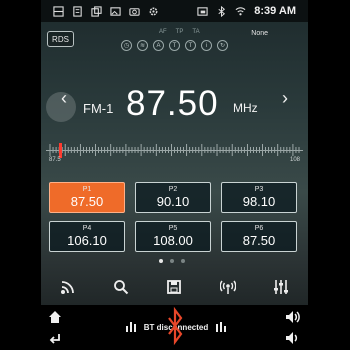 The image size is (350, 350). What do you see at coordinates (87, 189) in the screenshot?
I see `preset-name: P1` at bounding box center [87, 189].